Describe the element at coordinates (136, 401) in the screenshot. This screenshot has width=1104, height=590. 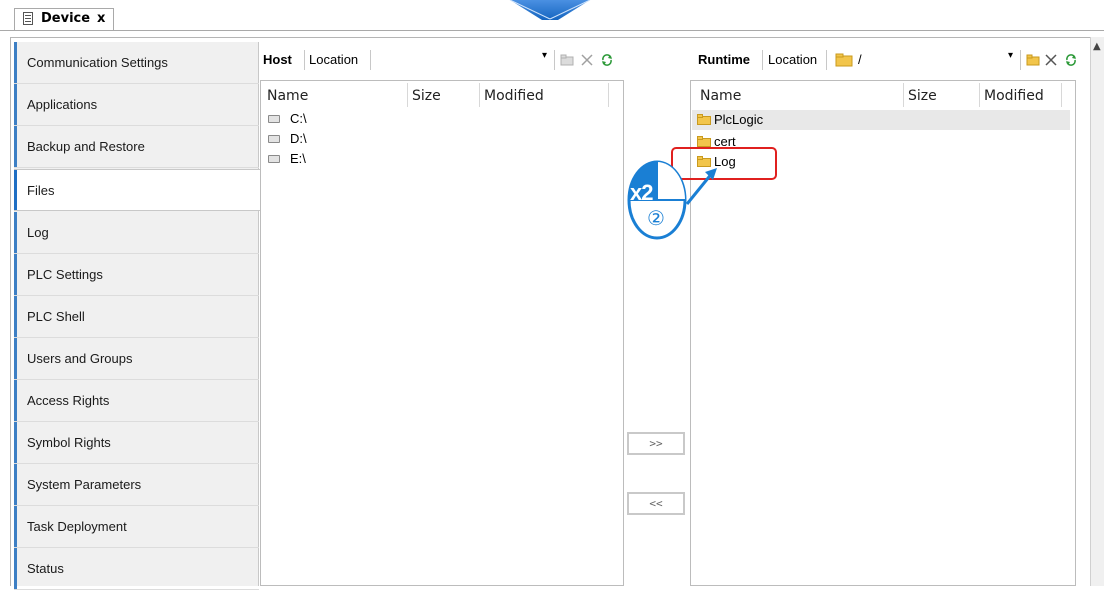
I see `sidebar-item-access-rights: Access Rights` at that location.